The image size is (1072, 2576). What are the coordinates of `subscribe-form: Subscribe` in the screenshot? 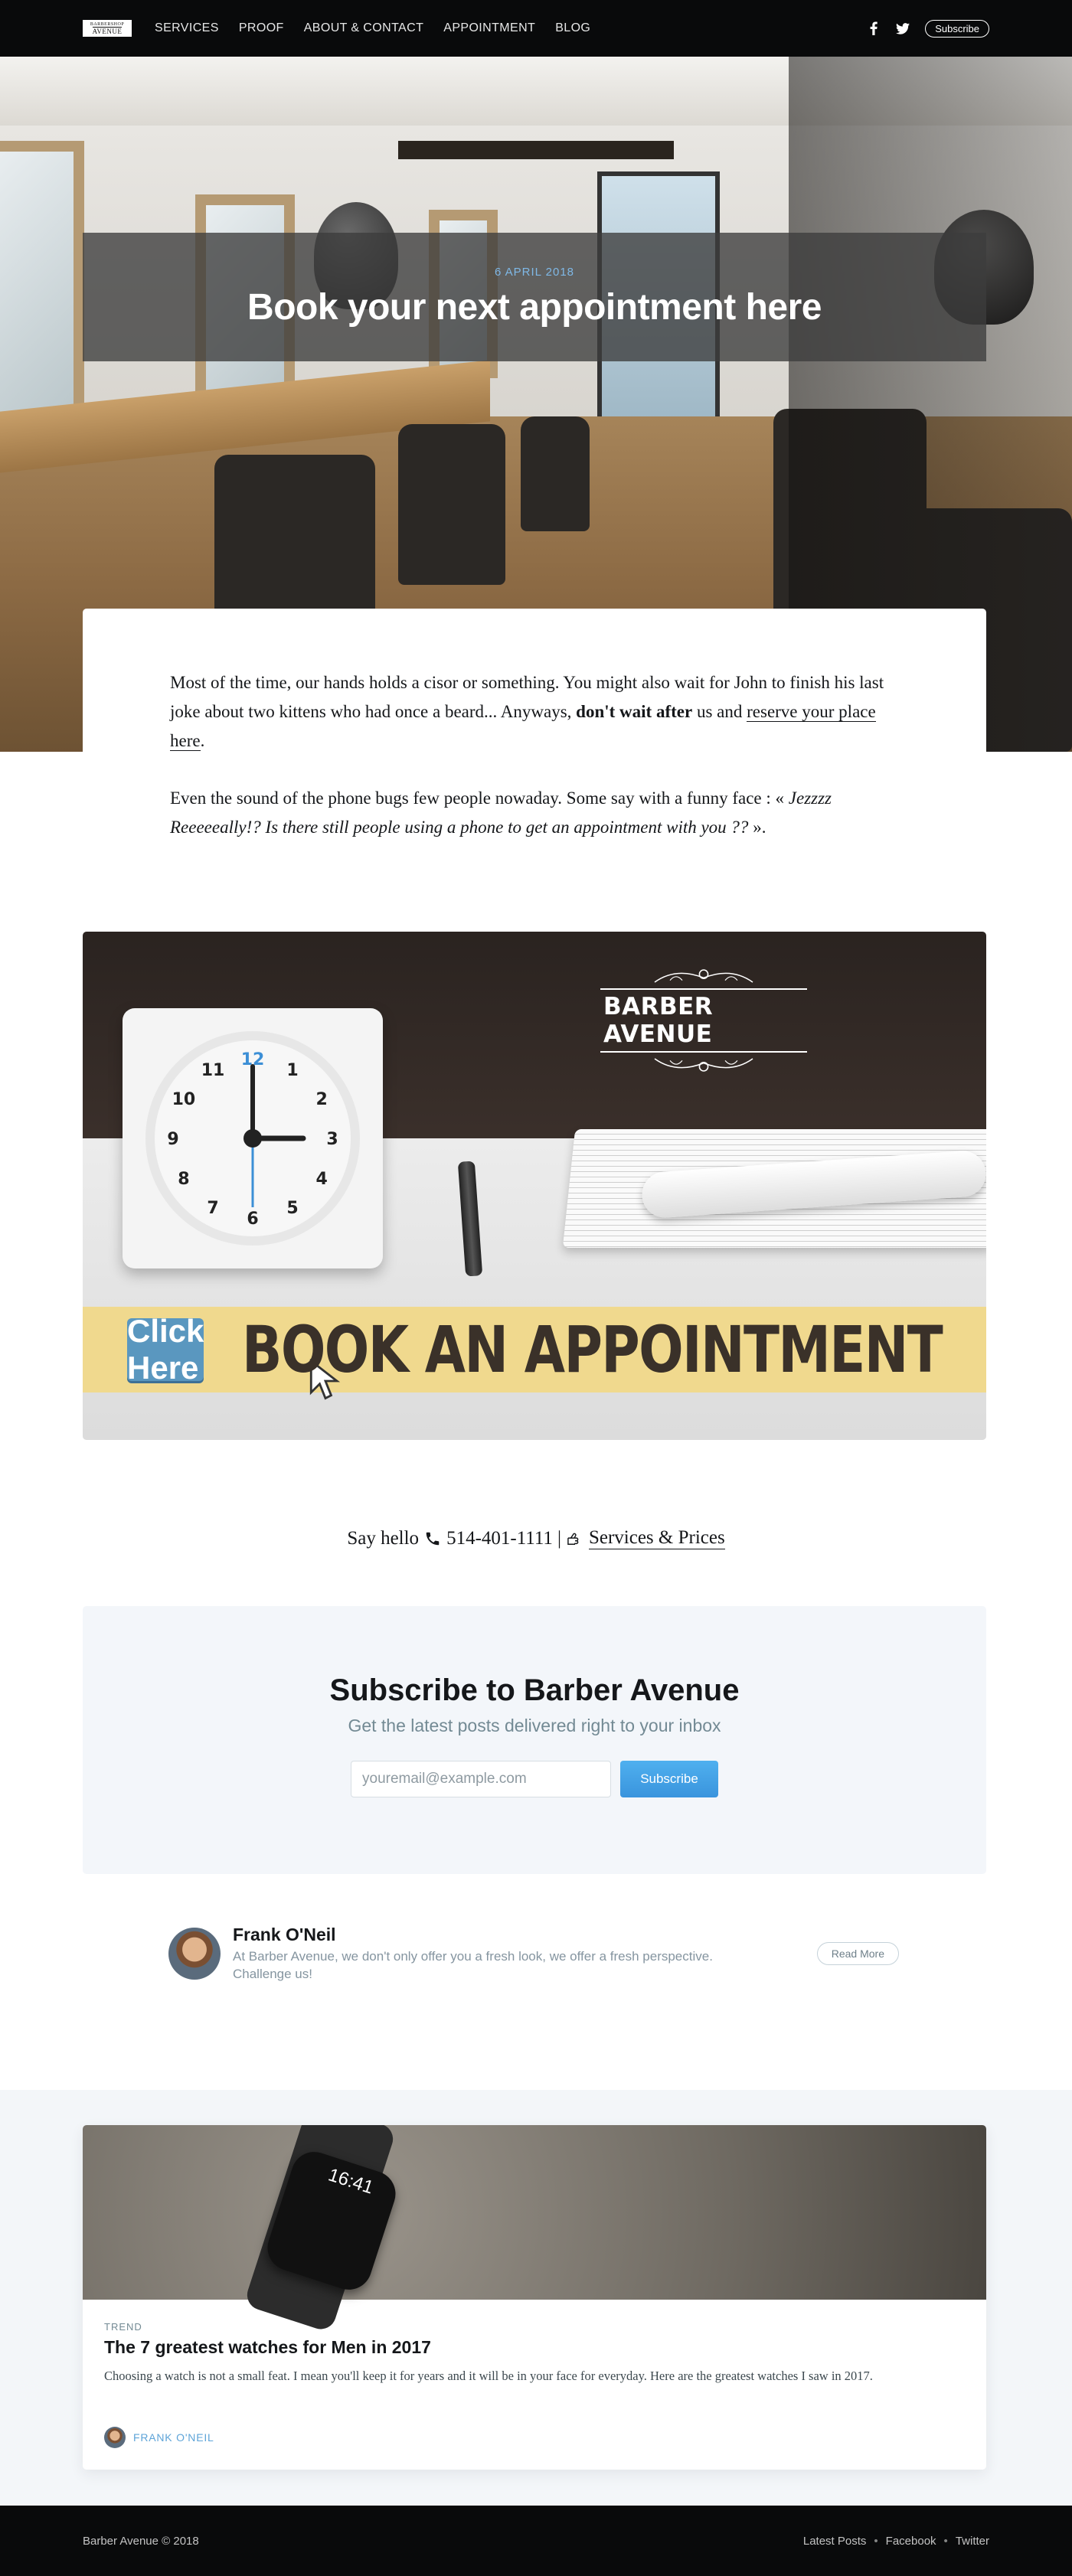 It's located at (534, 1779).